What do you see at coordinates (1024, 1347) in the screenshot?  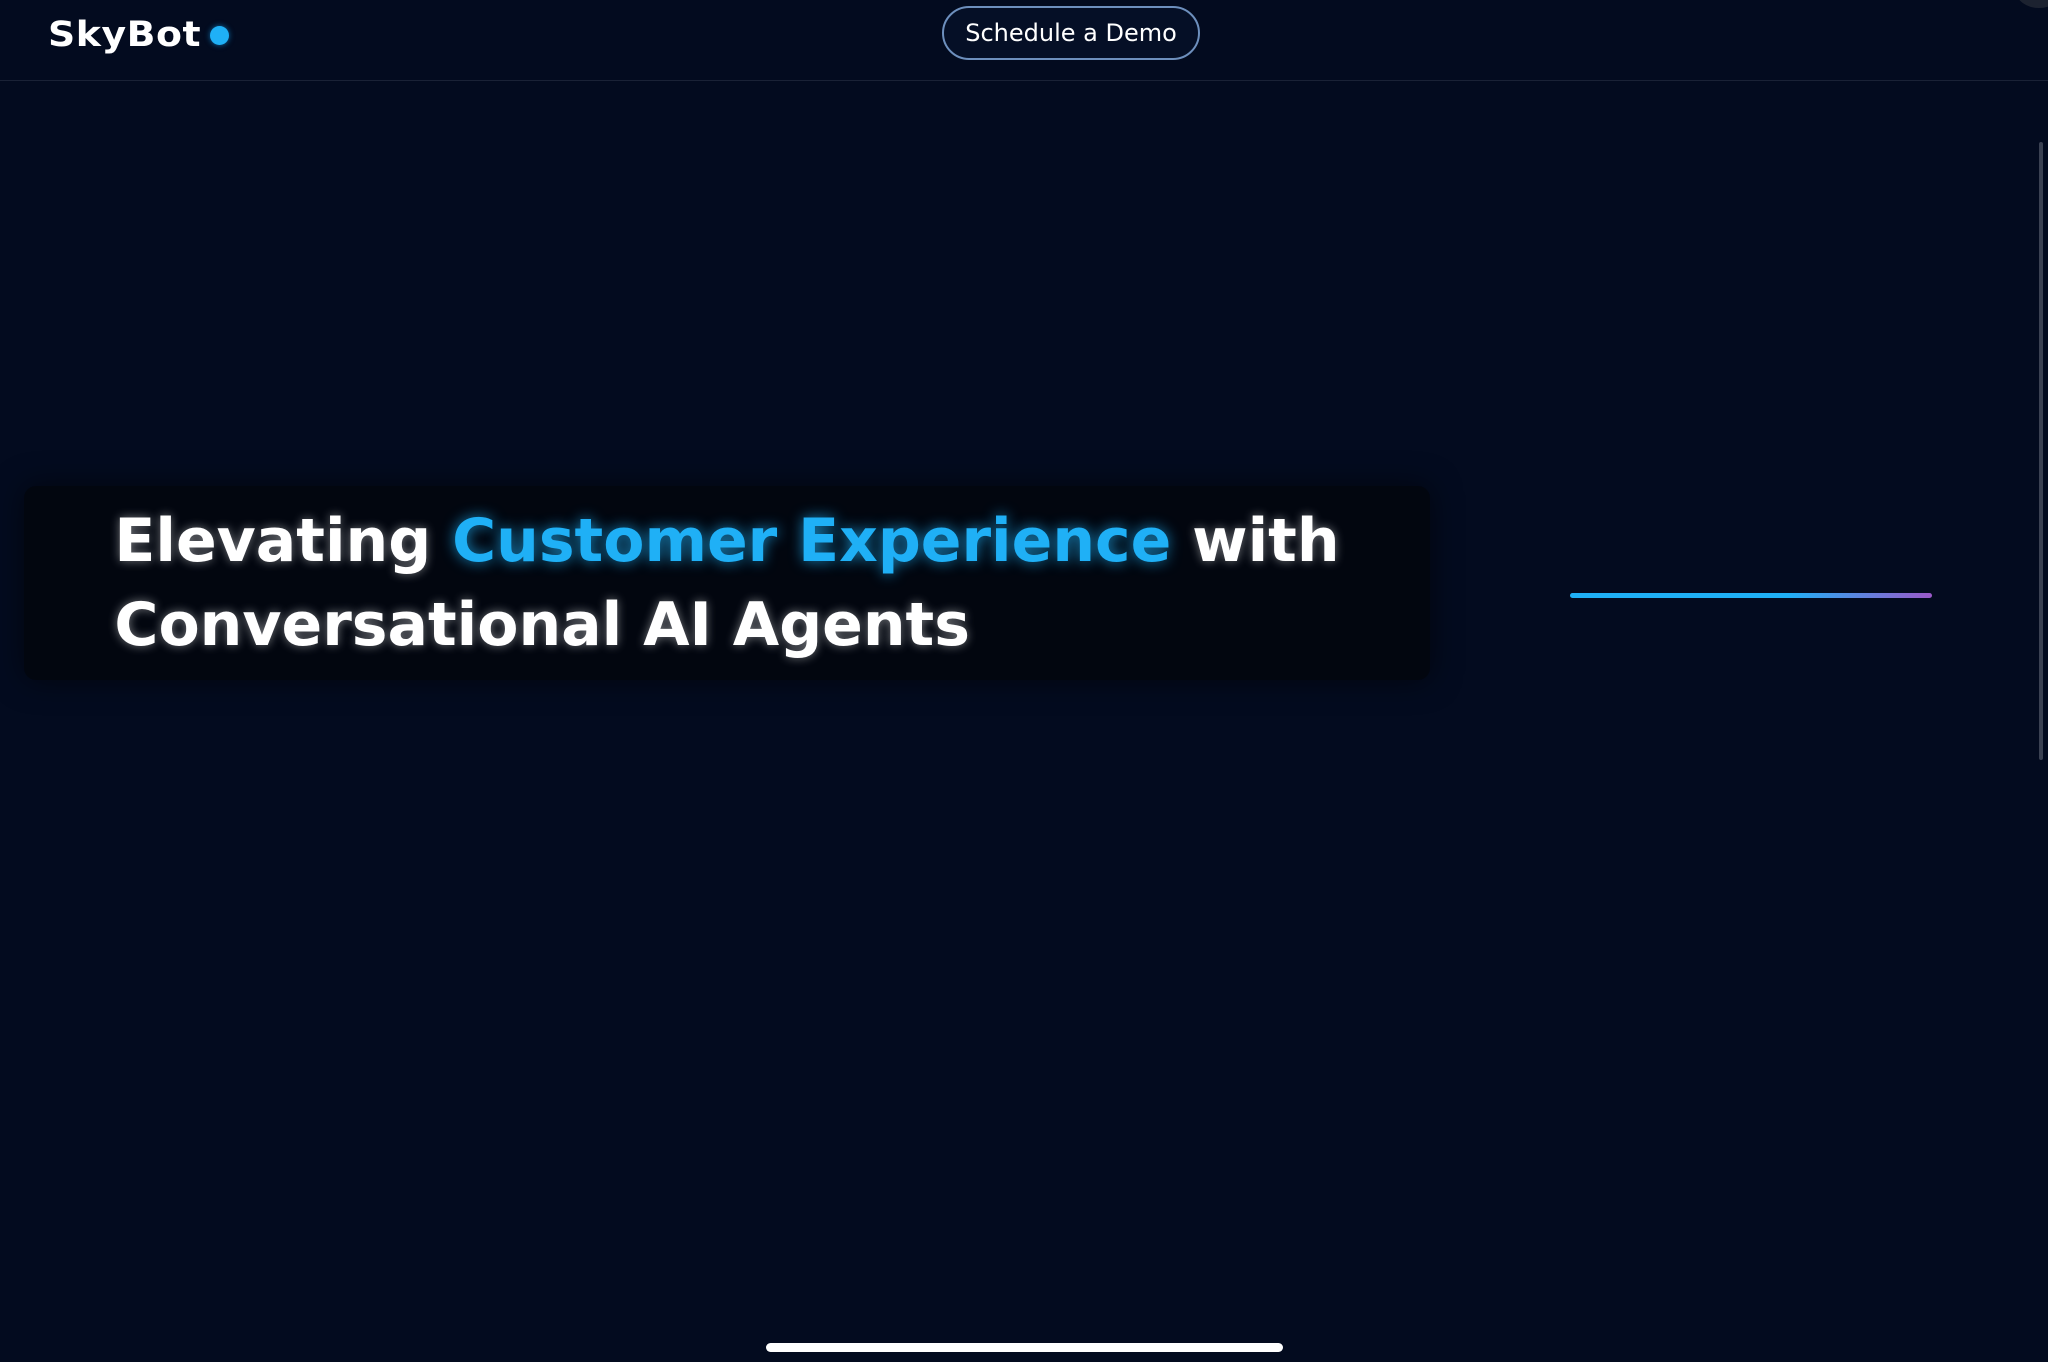 I see `home-indicator-bar` at bounding box center [1024, 1347].